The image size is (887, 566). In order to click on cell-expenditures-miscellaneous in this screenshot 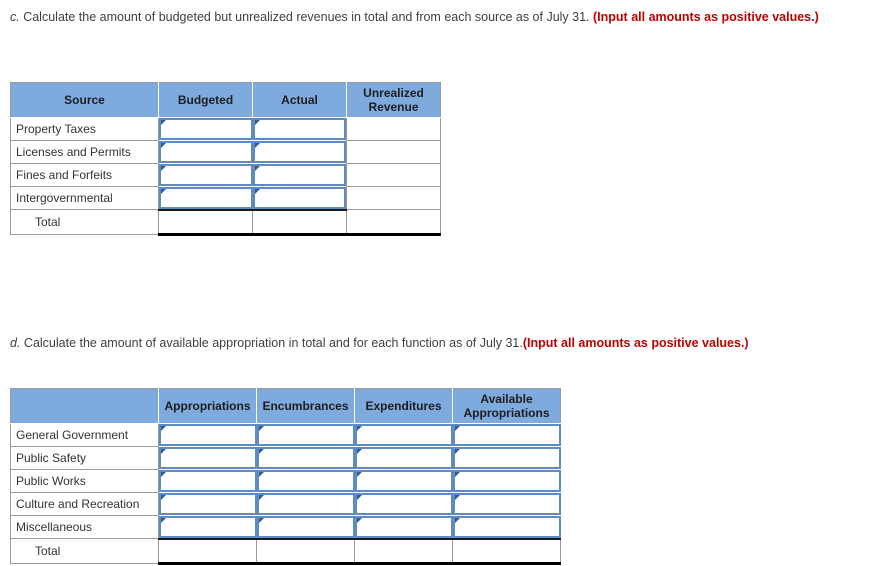, I will do `click(403, 527)`.